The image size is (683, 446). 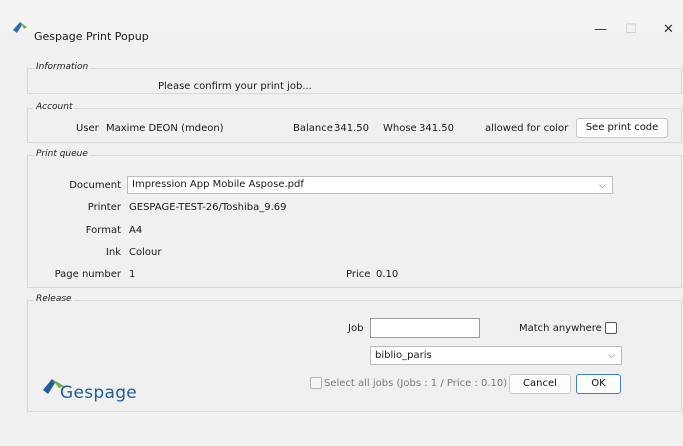 I want to click on gespage-logo-text: Gespage, so click(x=99, y=393).